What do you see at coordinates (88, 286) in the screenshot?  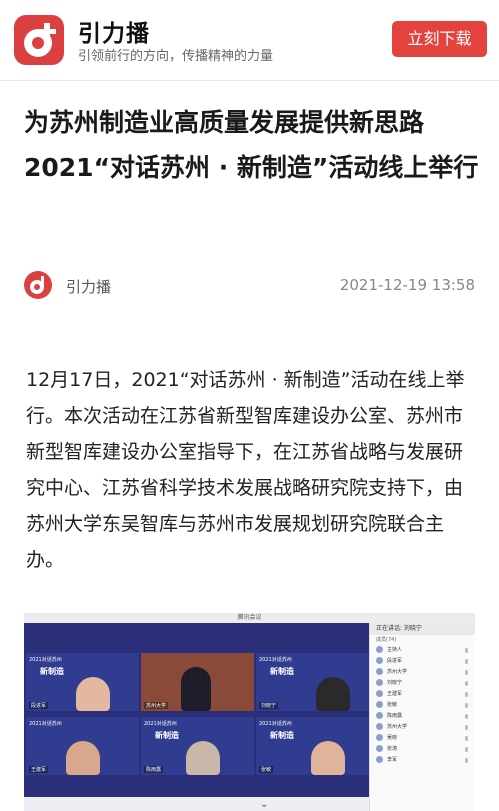 I see `source-name: 引力播` at bounding box center [88, 286].